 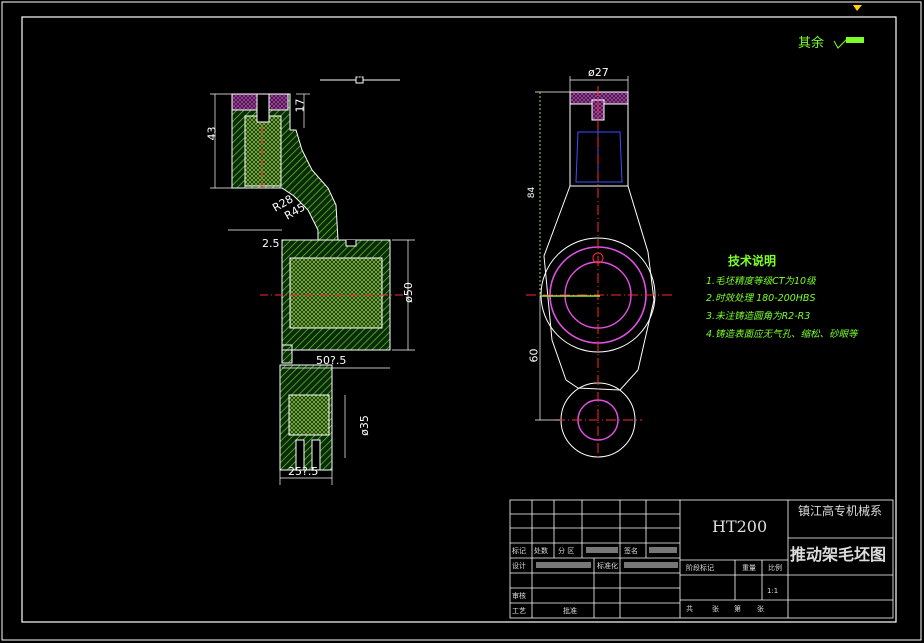 I want to click on tb-sign: 签名, so click(x=631, y=551).